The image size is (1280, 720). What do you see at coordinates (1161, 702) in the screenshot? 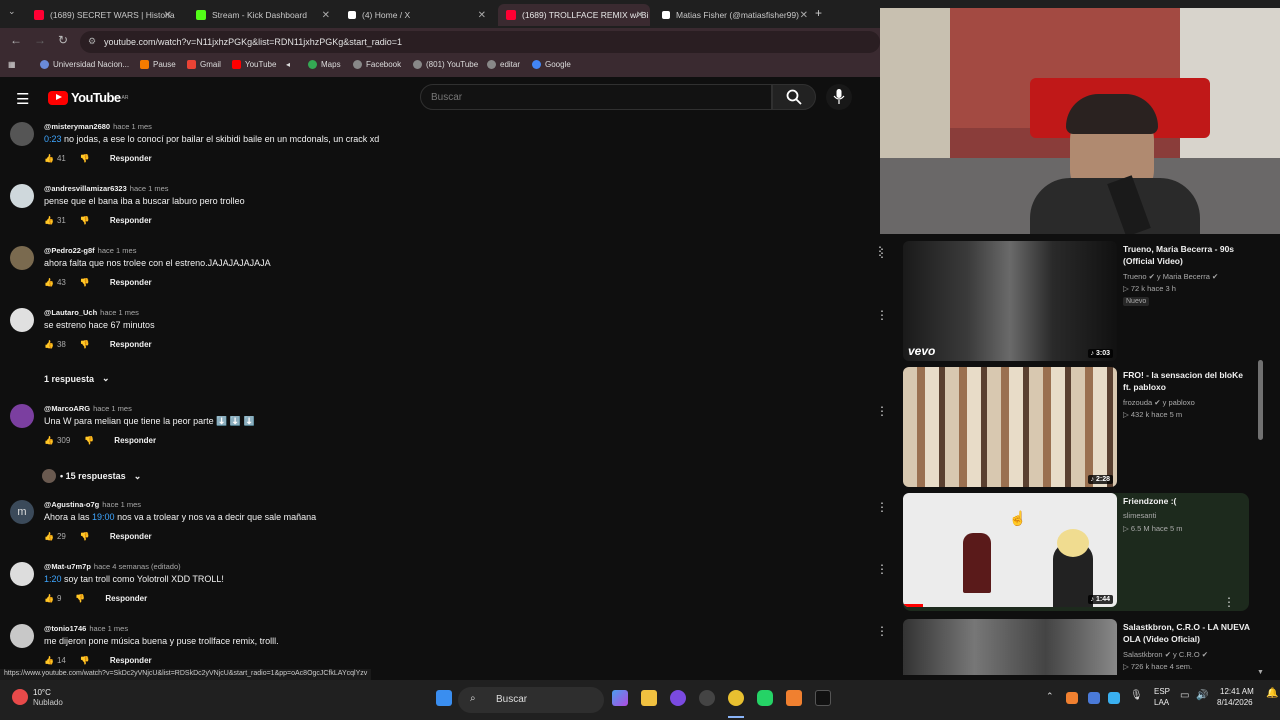
I see `keyboard-layout: LAA` at bounding box center [1161, 702].